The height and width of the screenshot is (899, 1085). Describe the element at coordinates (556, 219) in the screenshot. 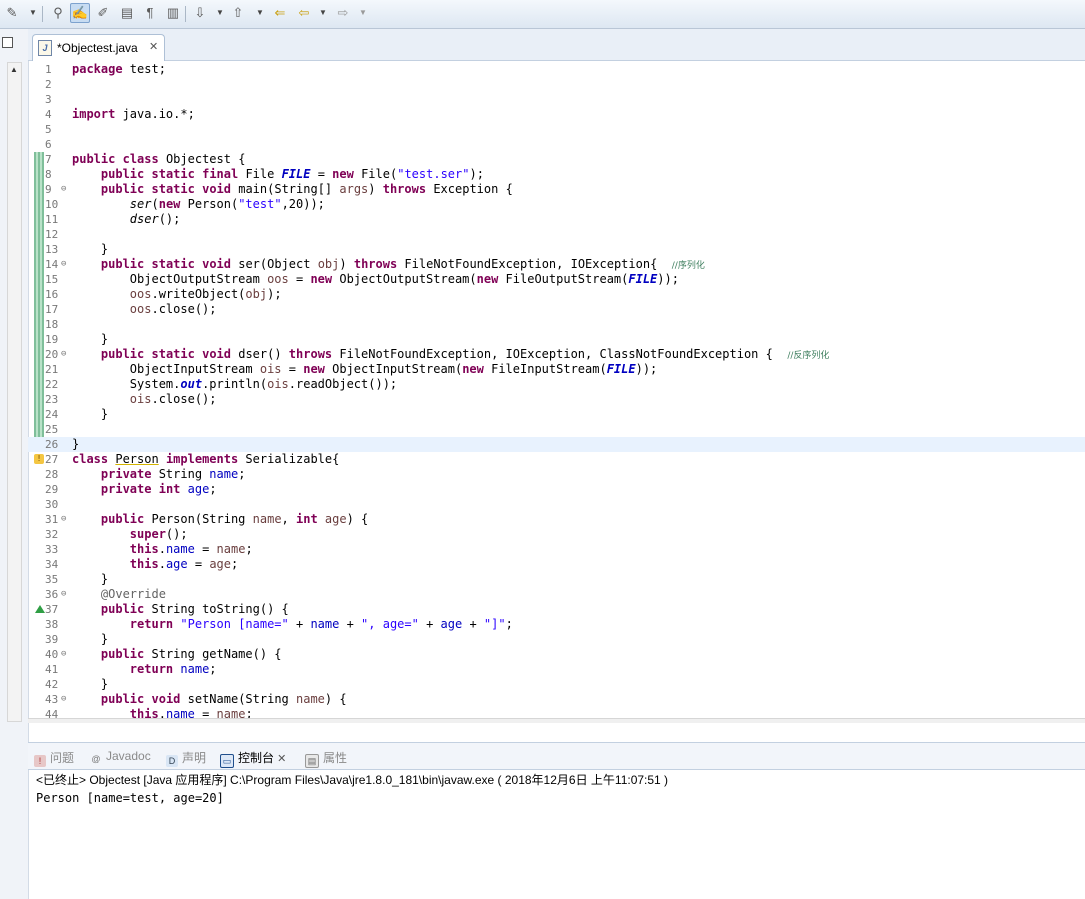

I see `code-line: 11 dser();` at that location.